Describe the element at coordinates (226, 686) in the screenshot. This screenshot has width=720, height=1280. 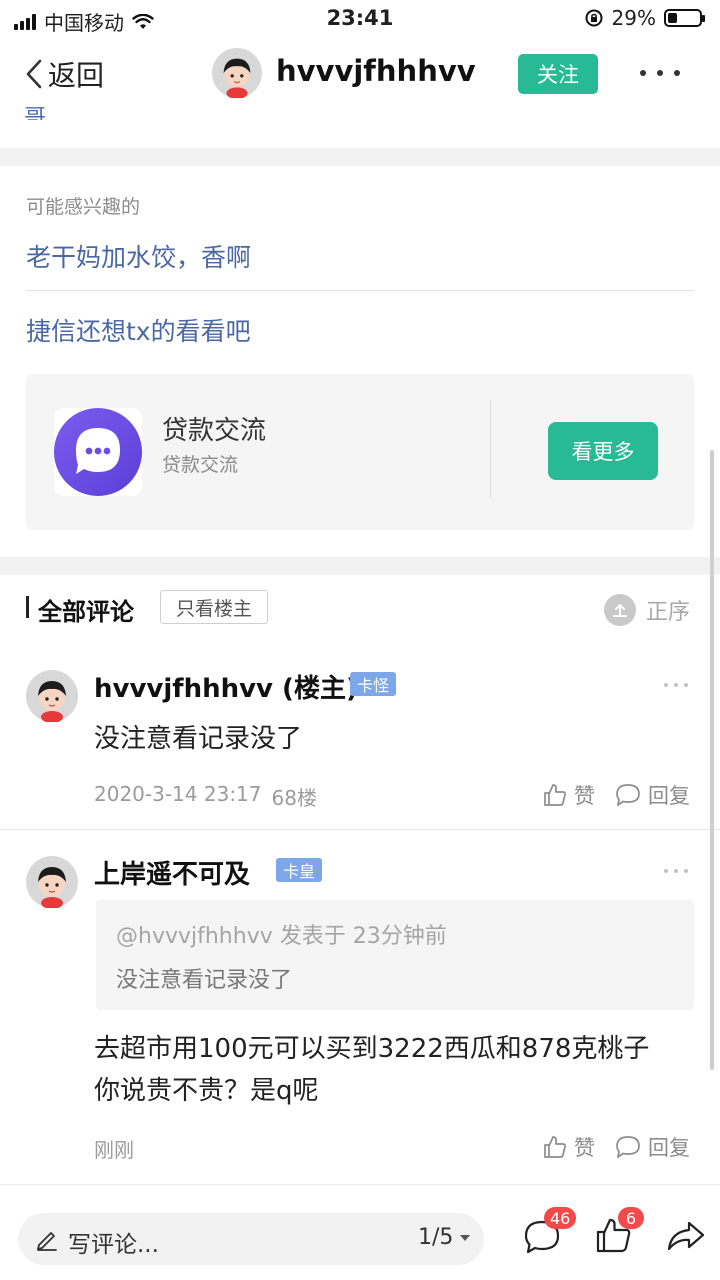
I see `comment-username: hvvvjfhhhvv (楼主)` at that location.